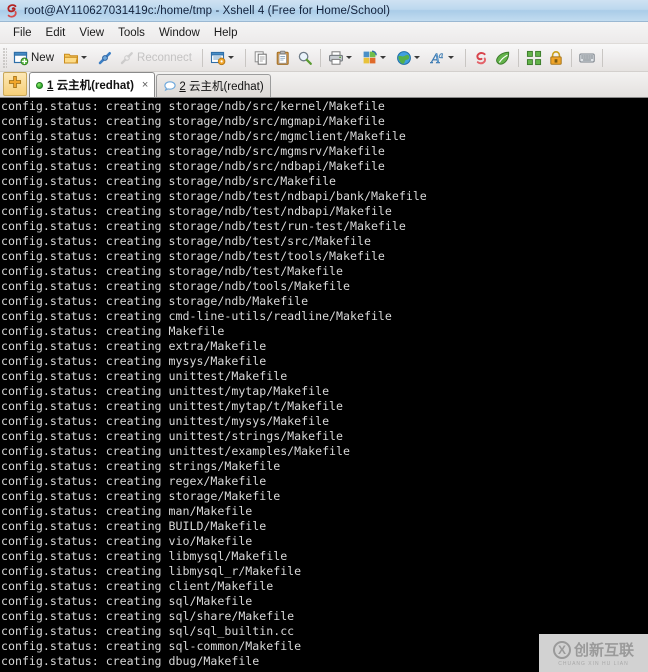 This screenshot has width=648, height=672. What do you see at coordinates (5, 57) in the screenshot?
I see `toolbar-grip` at bounding box center [5, 57].